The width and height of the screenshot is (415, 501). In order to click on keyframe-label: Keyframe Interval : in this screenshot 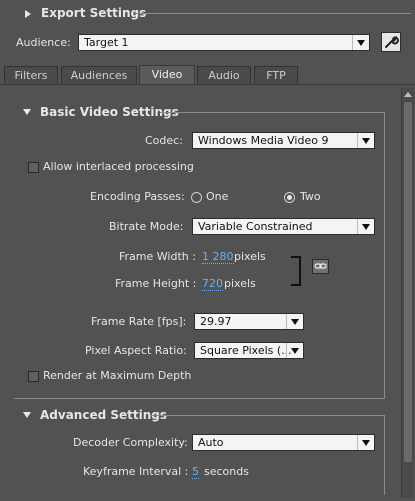, I will do `click(136, 471)`.